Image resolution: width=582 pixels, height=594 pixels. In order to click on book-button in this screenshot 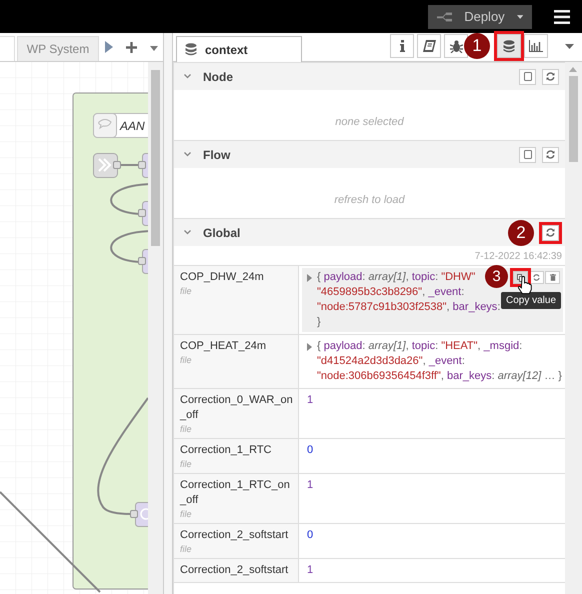, I will do `click(429, 46)`.